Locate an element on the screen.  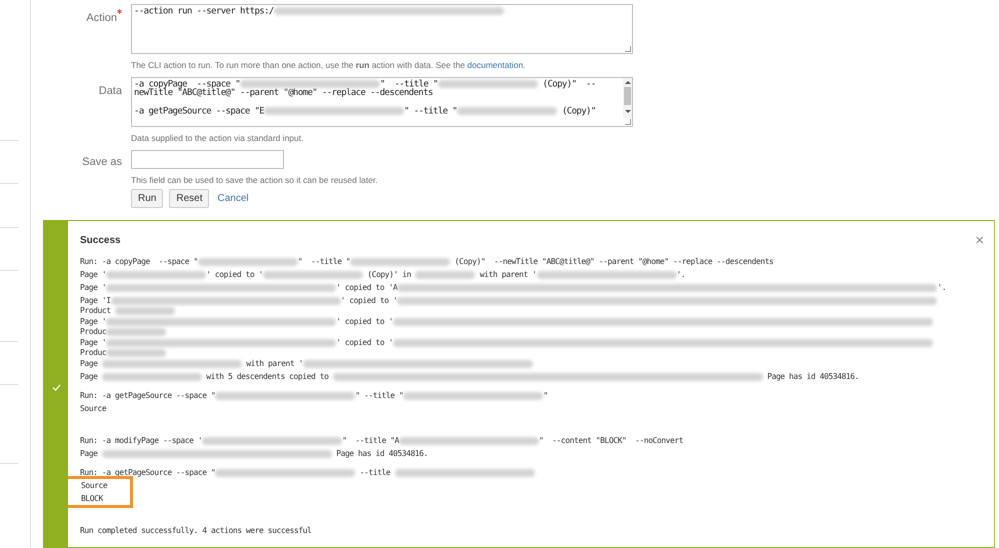
help-text: Data supplied to the action via standard input. is located at coordinates (217, 138).